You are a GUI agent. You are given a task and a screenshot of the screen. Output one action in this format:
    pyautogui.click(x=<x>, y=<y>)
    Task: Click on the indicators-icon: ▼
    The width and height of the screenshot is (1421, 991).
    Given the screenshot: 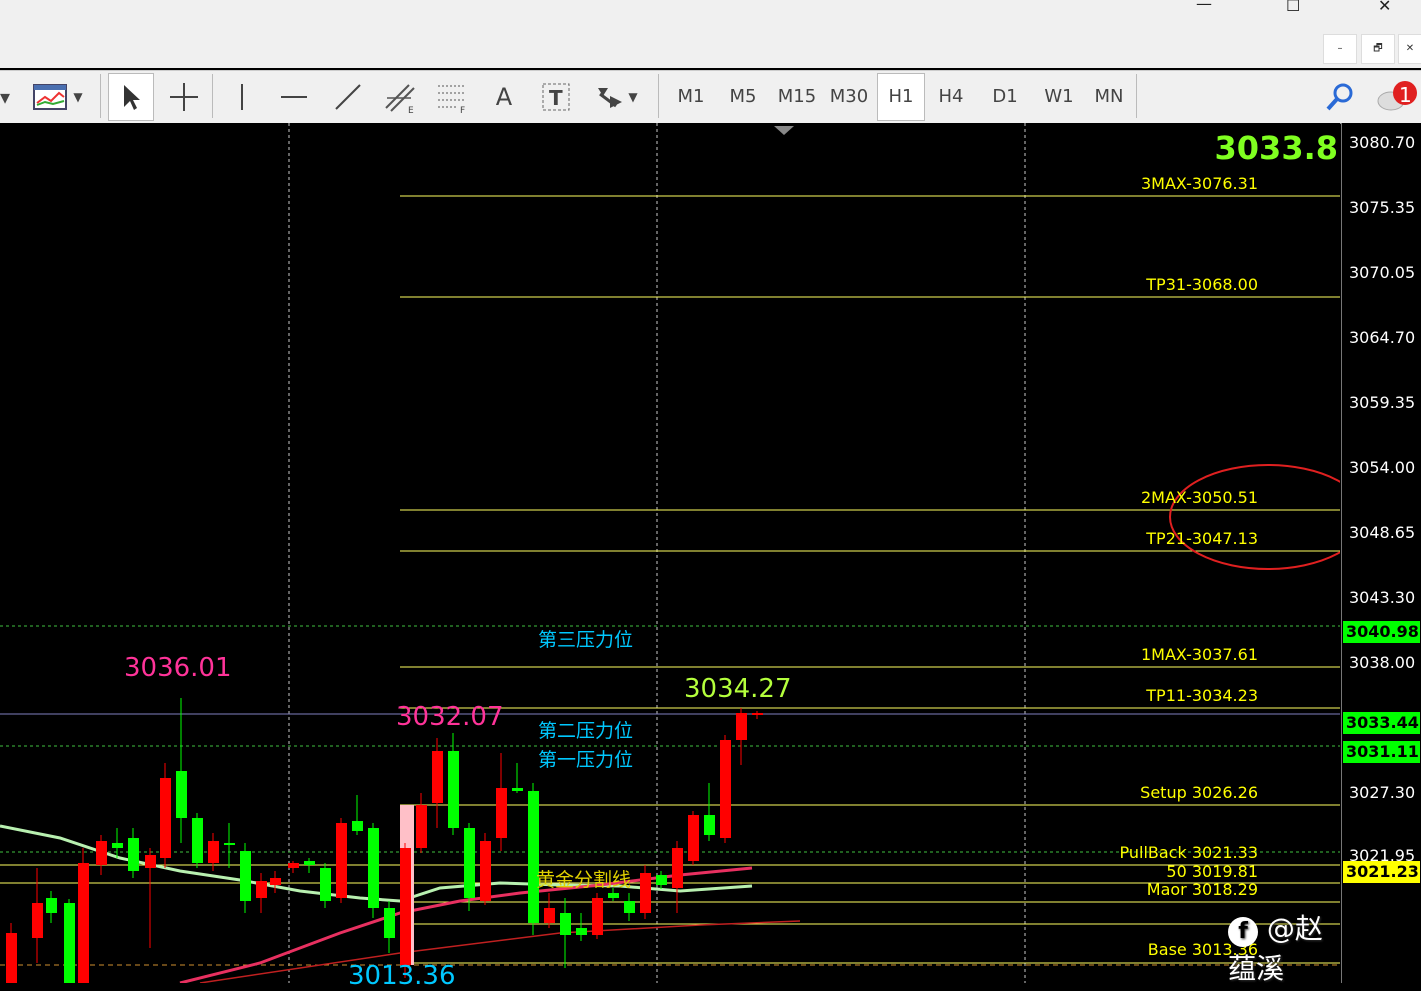 What is the action you would take?
    pyautogui.click(x=58, y=97)
    